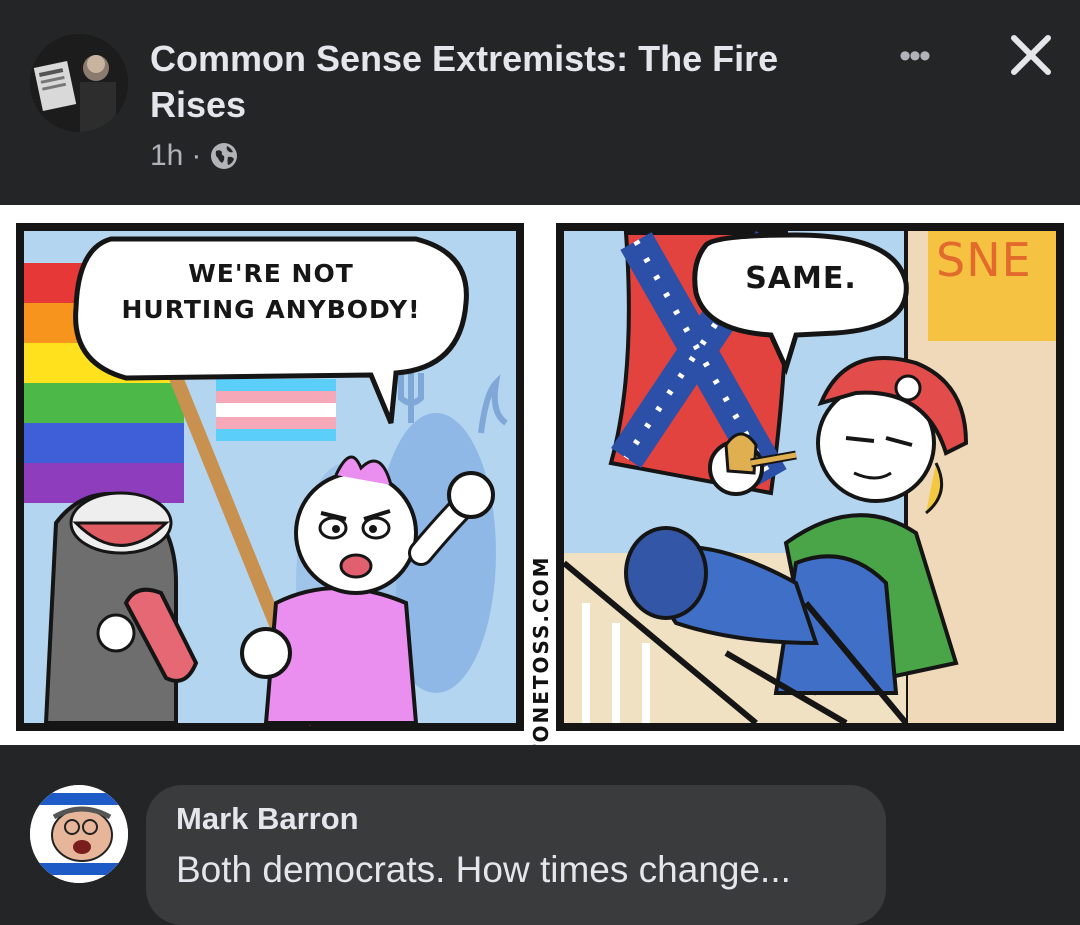 The width and height of the screenshot is (1080, 925). What do you see at coordinates (79, 834) in the screenshot?
I see `comment-author-avatar` at bounding box center [79, 834].